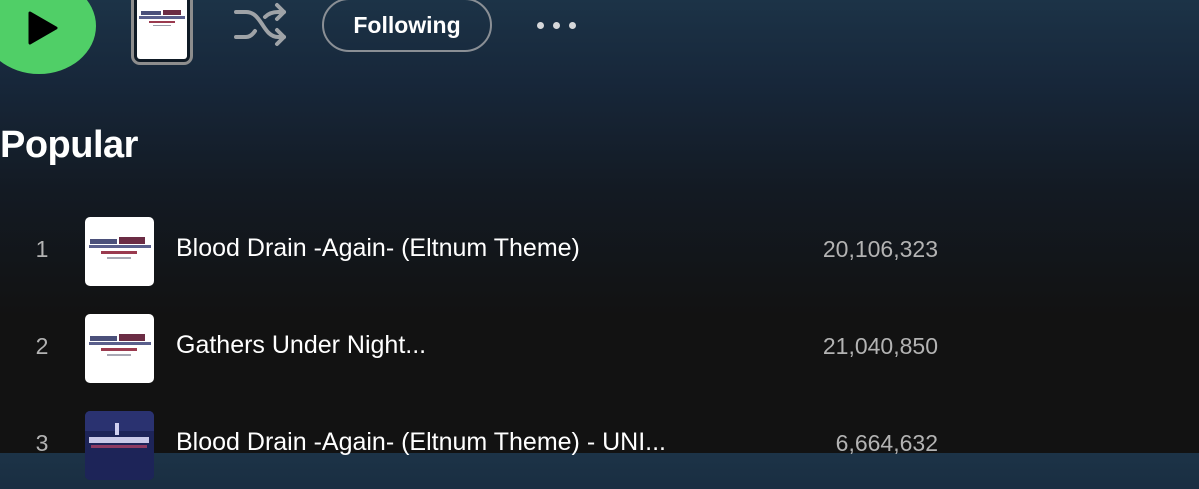 This screenshot has height=489, width=1199. I want to click on popular-section-title: Popular, so click(69, 145).